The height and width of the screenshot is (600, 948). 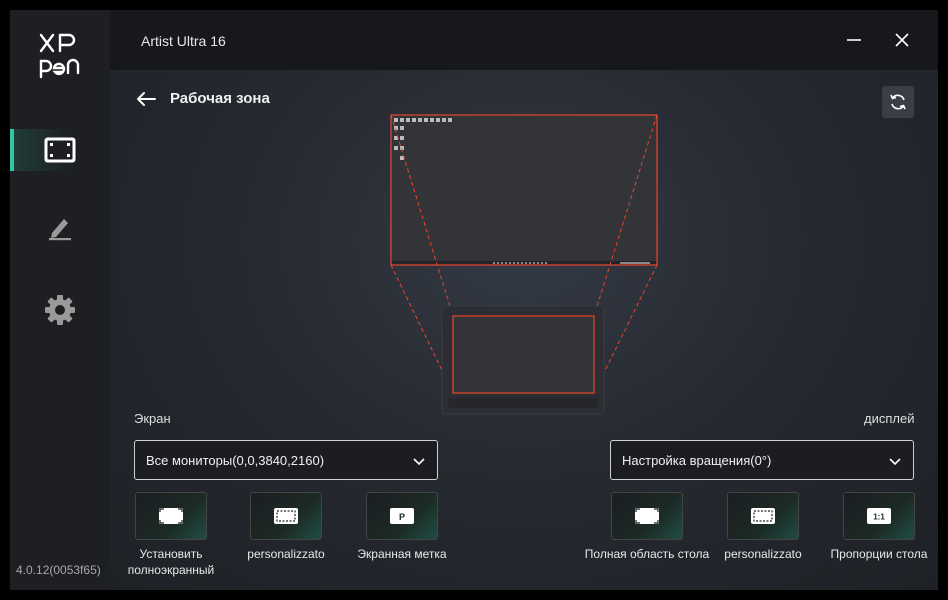 What do you see at coordinates (697, 460) in the screenshot?
I see `rotation-select-value: Настройка вращения(0°)` at bounding box center [697, 460].